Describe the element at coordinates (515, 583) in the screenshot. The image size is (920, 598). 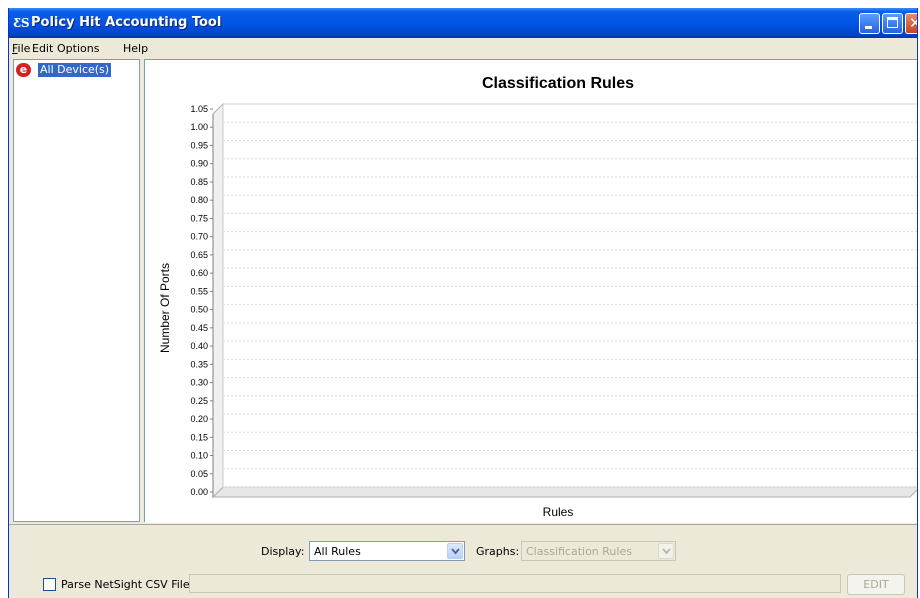
I see `csv-path-field` at that location.